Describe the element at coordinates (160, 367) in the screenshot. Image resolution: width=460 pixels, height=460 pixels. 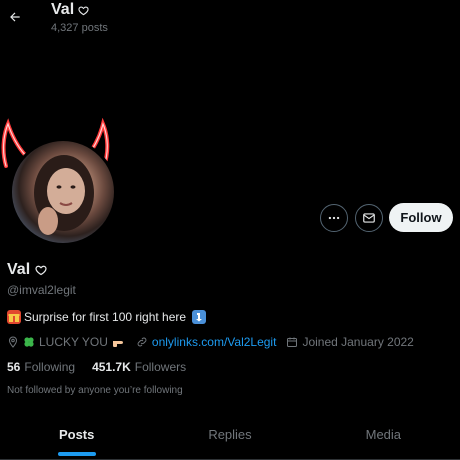
I see `followers-label: Followers` at that location.